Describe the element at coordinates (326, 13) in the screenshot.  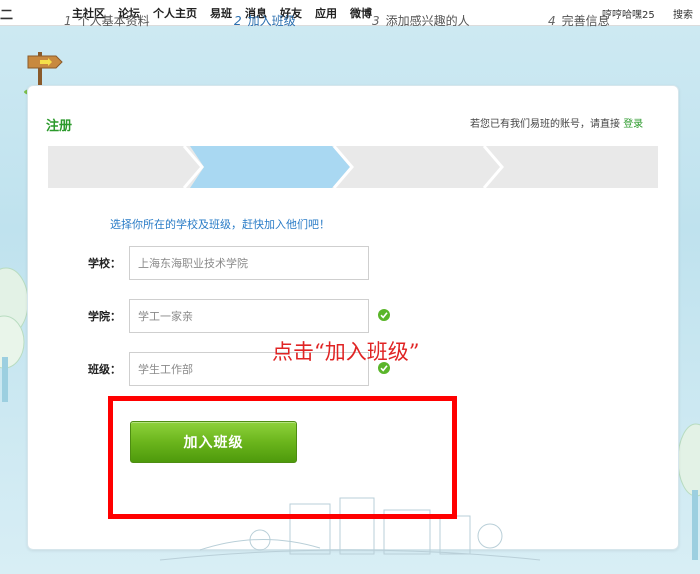
I see `nav-item-apps: 应用` at that location.